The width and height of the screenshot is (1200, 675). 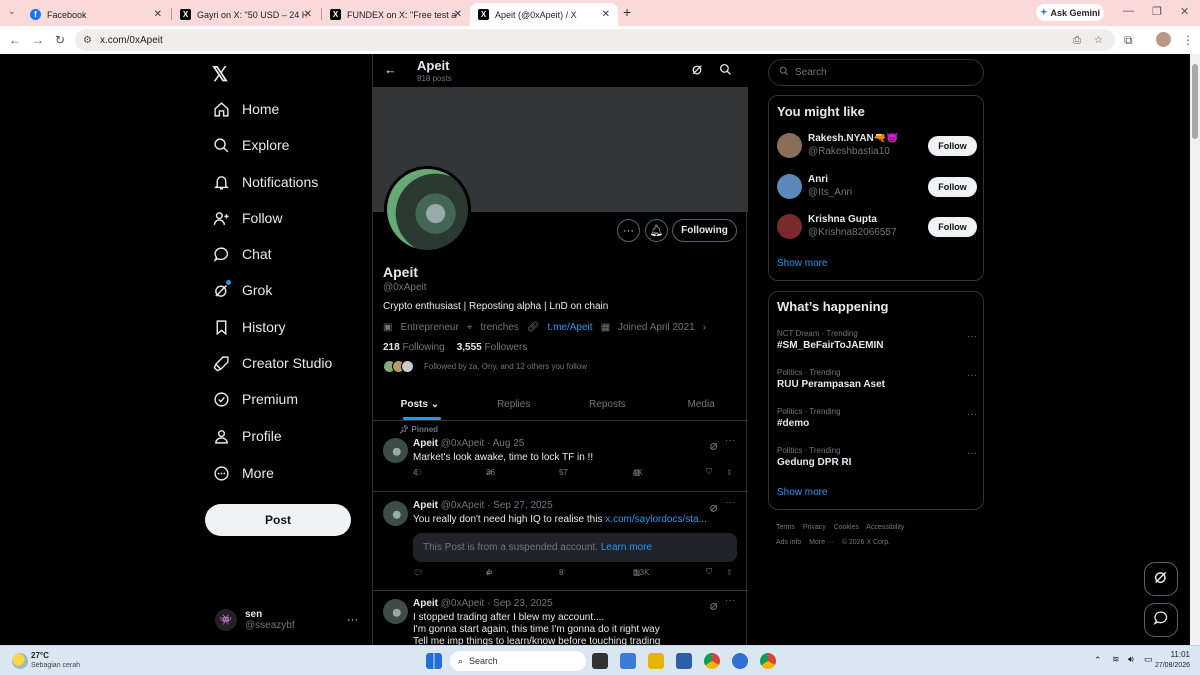 I want to click on clock-date: 27/08/2026, so click(x=1169, y=665).